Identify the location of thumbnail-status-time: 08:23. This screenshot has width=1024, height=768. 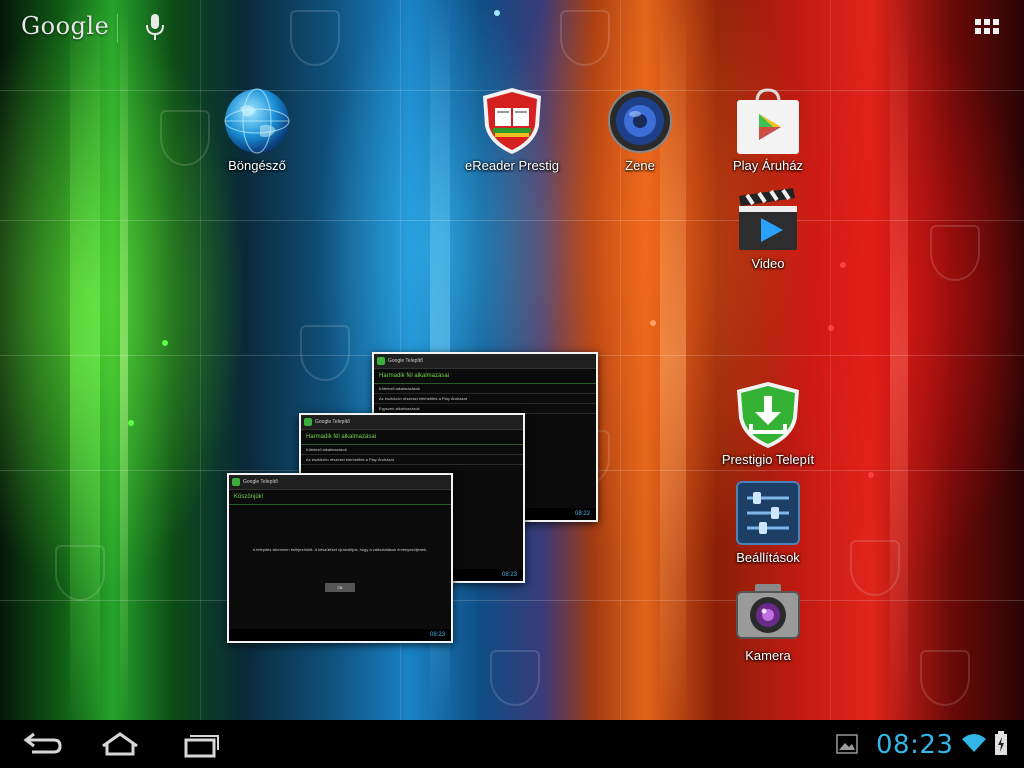
(340, 635).